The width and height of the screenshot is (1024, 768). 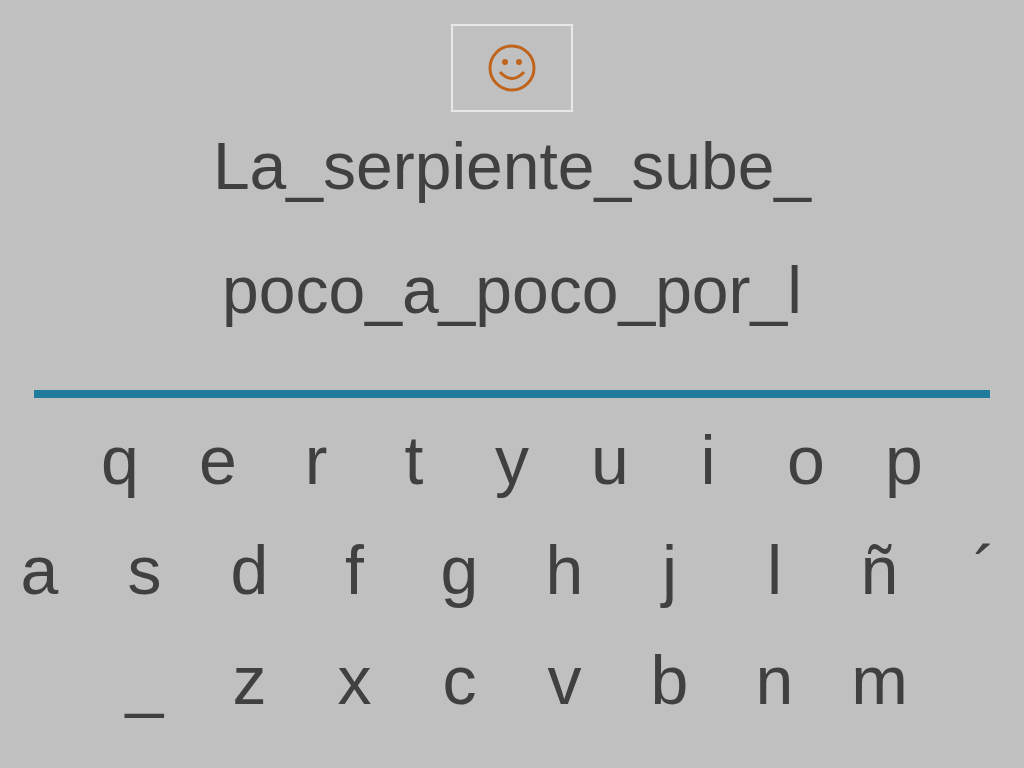 I want to click on key: o, so click(x=806, y=460).